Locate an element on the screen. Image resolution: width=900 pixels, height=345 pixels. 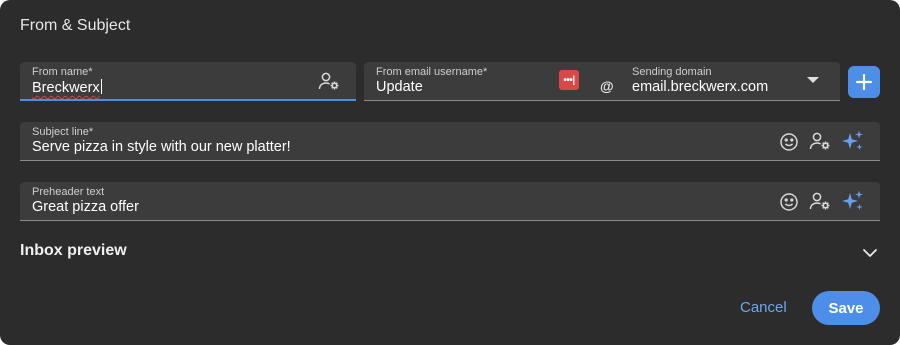
inbox-preview-toggle: Inbox preview is located at coordinates (73, 251).